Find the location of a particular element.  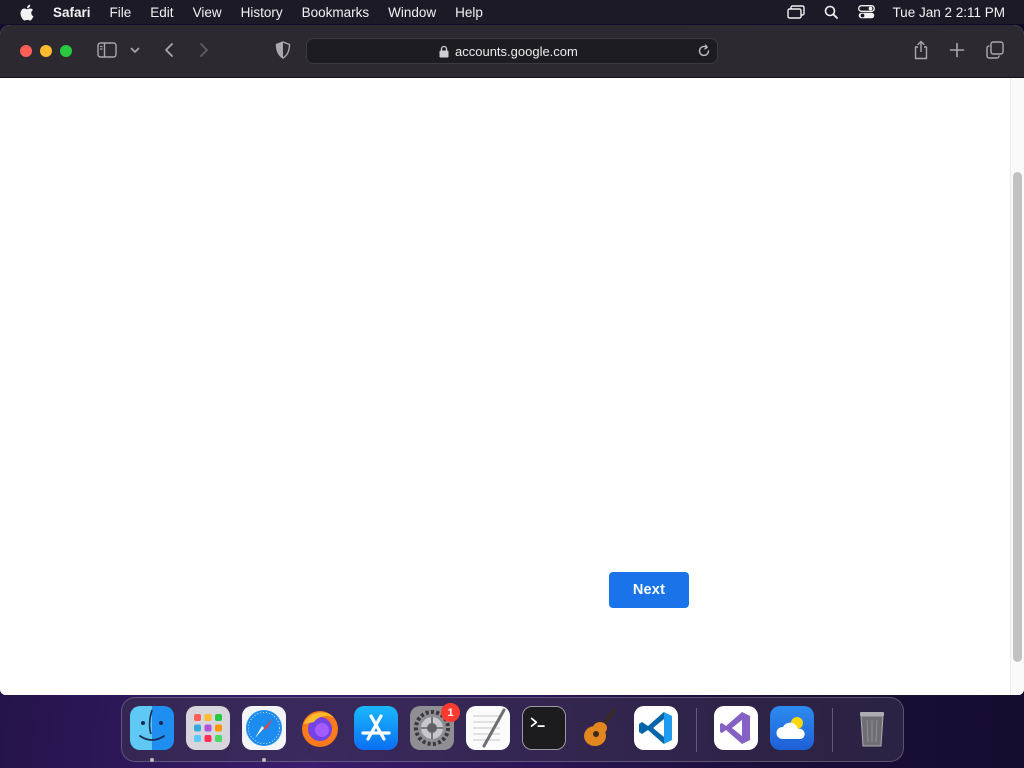

finder-icon is located at coordinates (152, 728).